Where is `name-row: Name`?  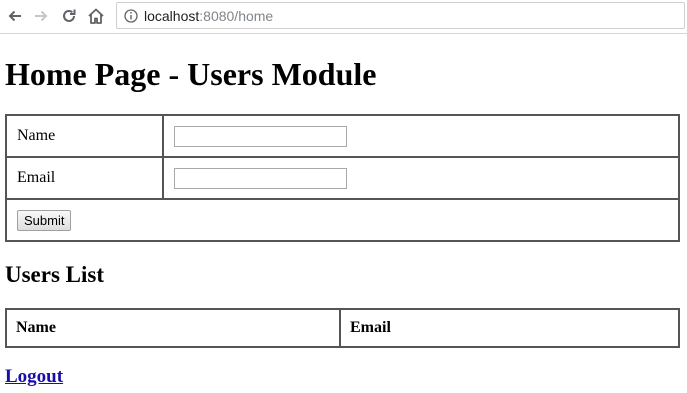
name-row: Name is located at coordinates (342, 136).